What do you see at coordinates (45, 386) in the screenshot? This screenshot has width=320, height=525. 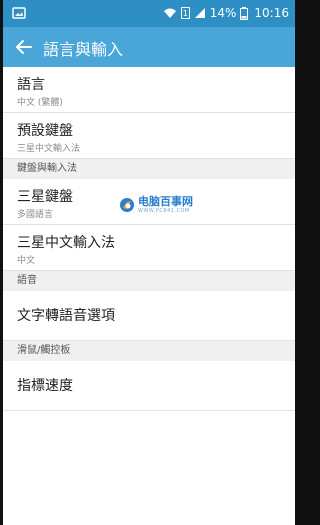 I see `pointer-speed-title: 指標速度` at bounding box center [45, 386].